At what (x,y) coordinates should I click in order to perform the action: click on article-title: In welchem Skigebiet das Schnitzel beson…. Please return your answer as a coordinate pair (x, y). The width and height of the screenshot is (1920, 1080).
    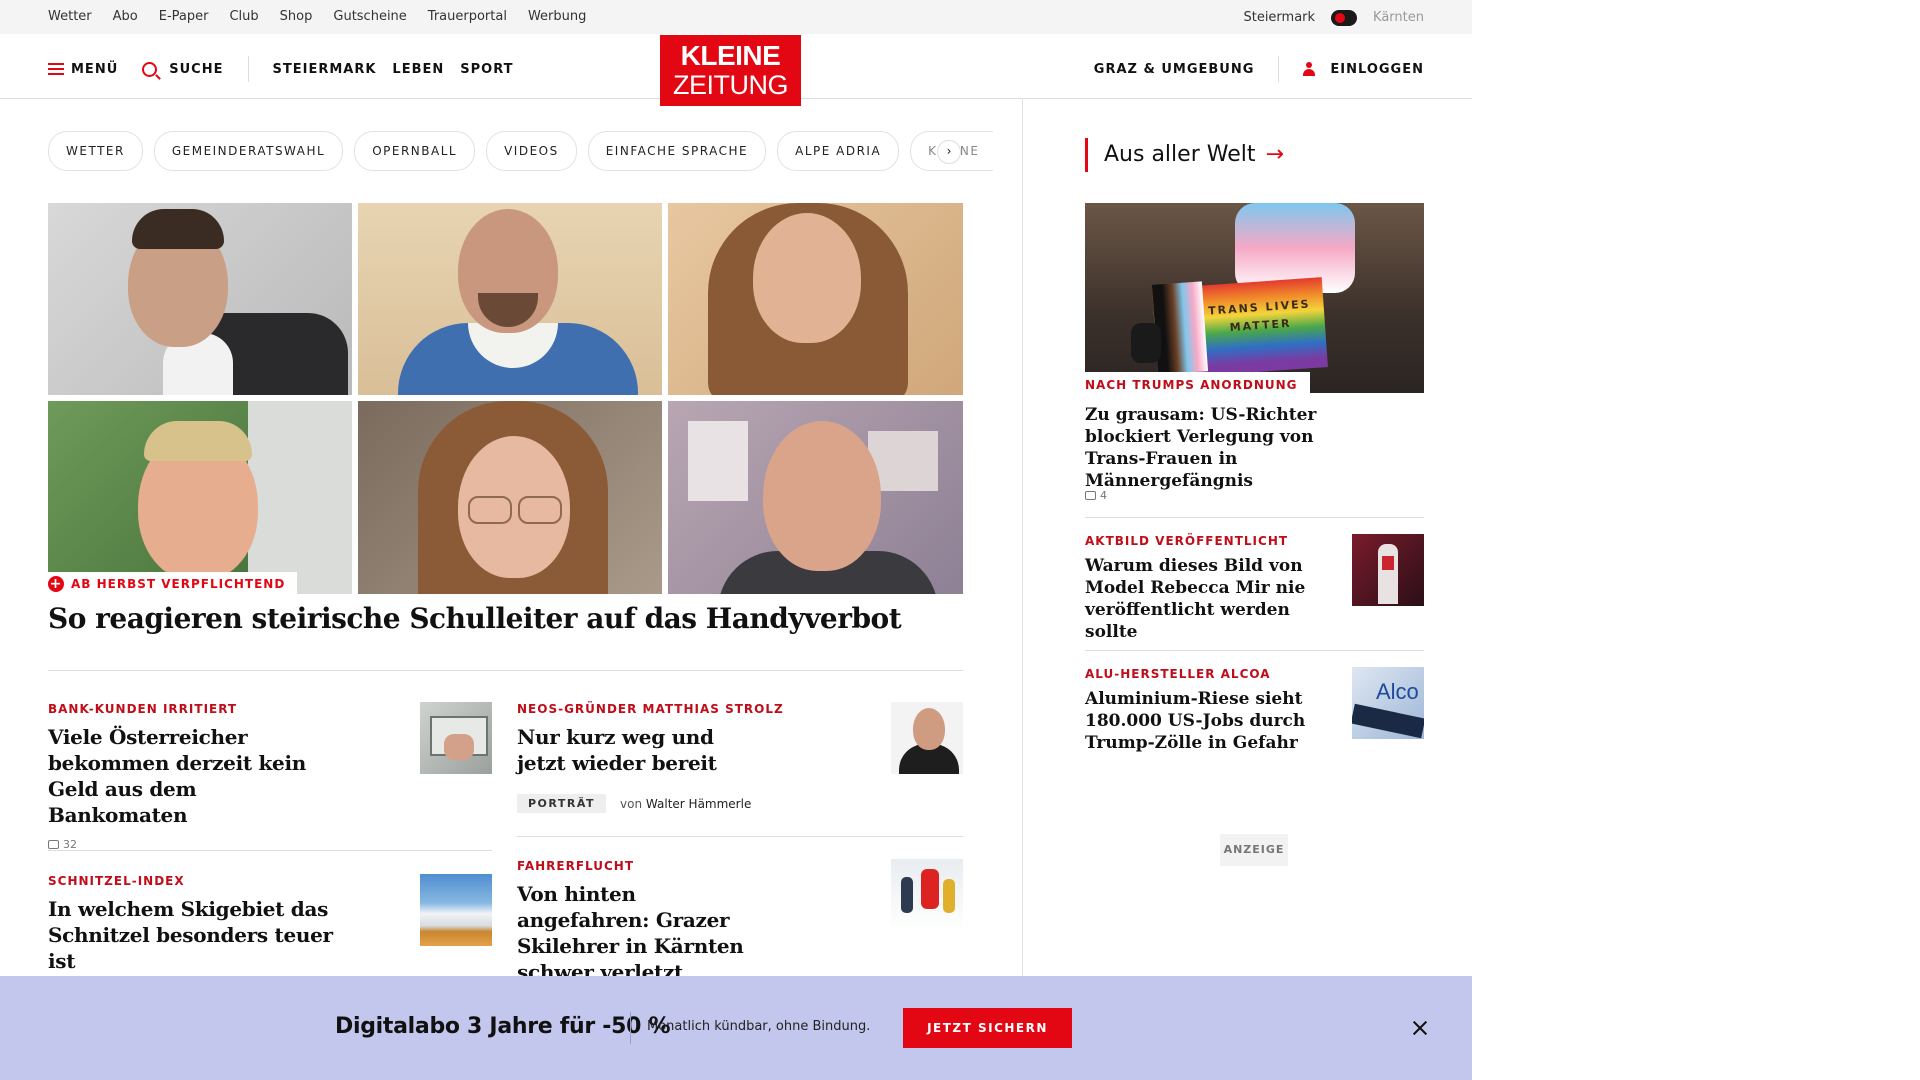
    Looking at the image, I should click on (198, 935).